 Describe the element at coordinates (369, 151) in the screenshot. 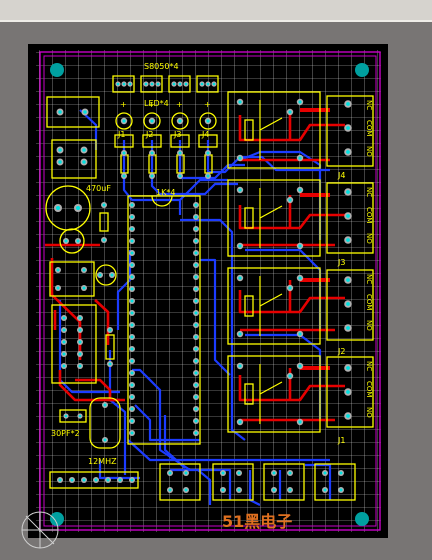

I see `j4-pin-no: NO` at that location.